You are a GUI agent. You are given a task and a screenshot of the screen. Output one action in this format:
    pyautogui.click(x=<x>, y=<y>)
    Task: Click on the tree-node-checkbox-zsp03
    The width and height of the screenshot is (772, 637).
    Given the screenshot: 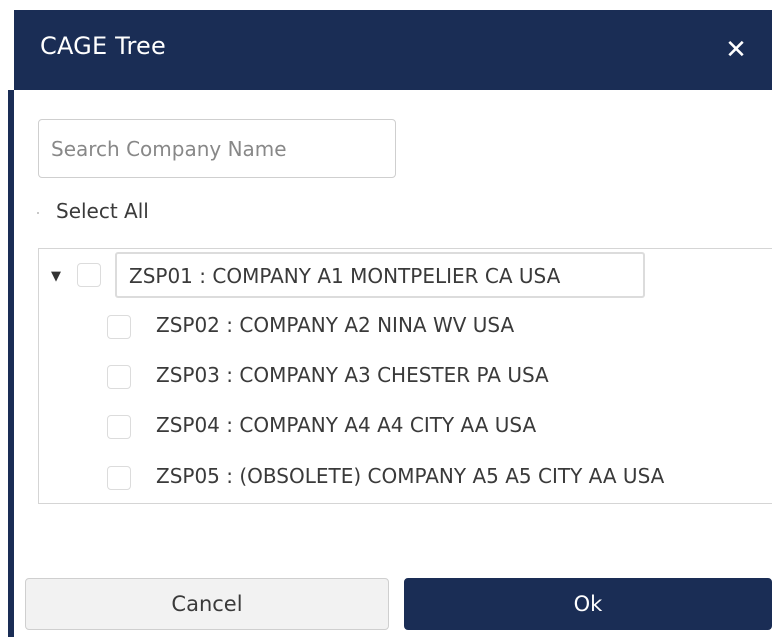 What is the action you would take?
    pyautogui.click(x=119, y=377)
    